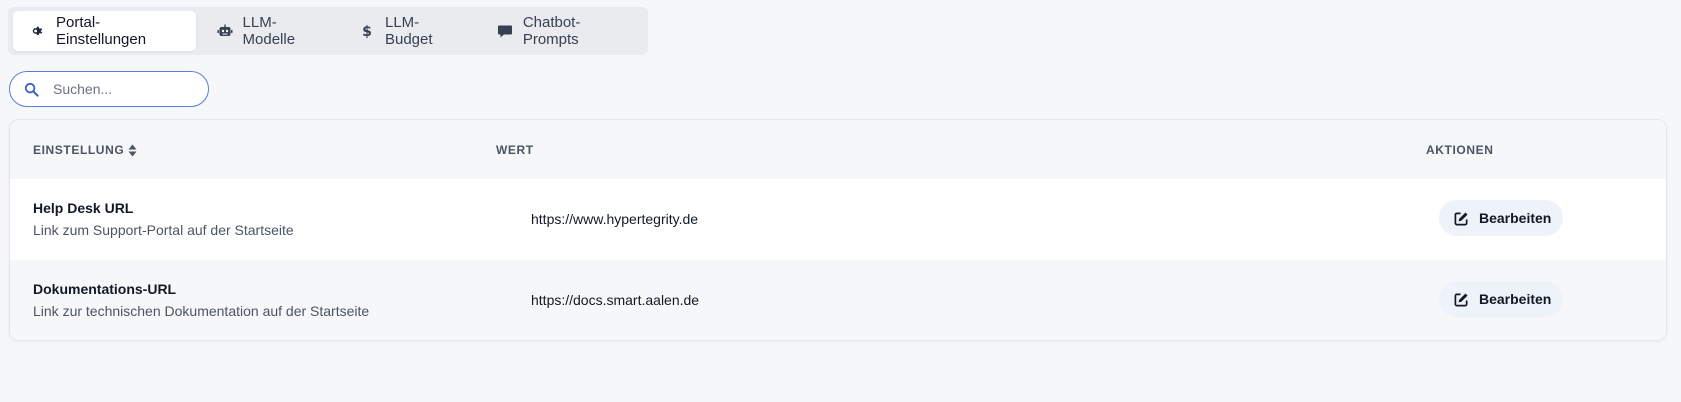 The image size is (1681, 402). What do you see at coordinates (123, 89) in the screenshot?
I see `search-input` at bounding box center [123, 89].